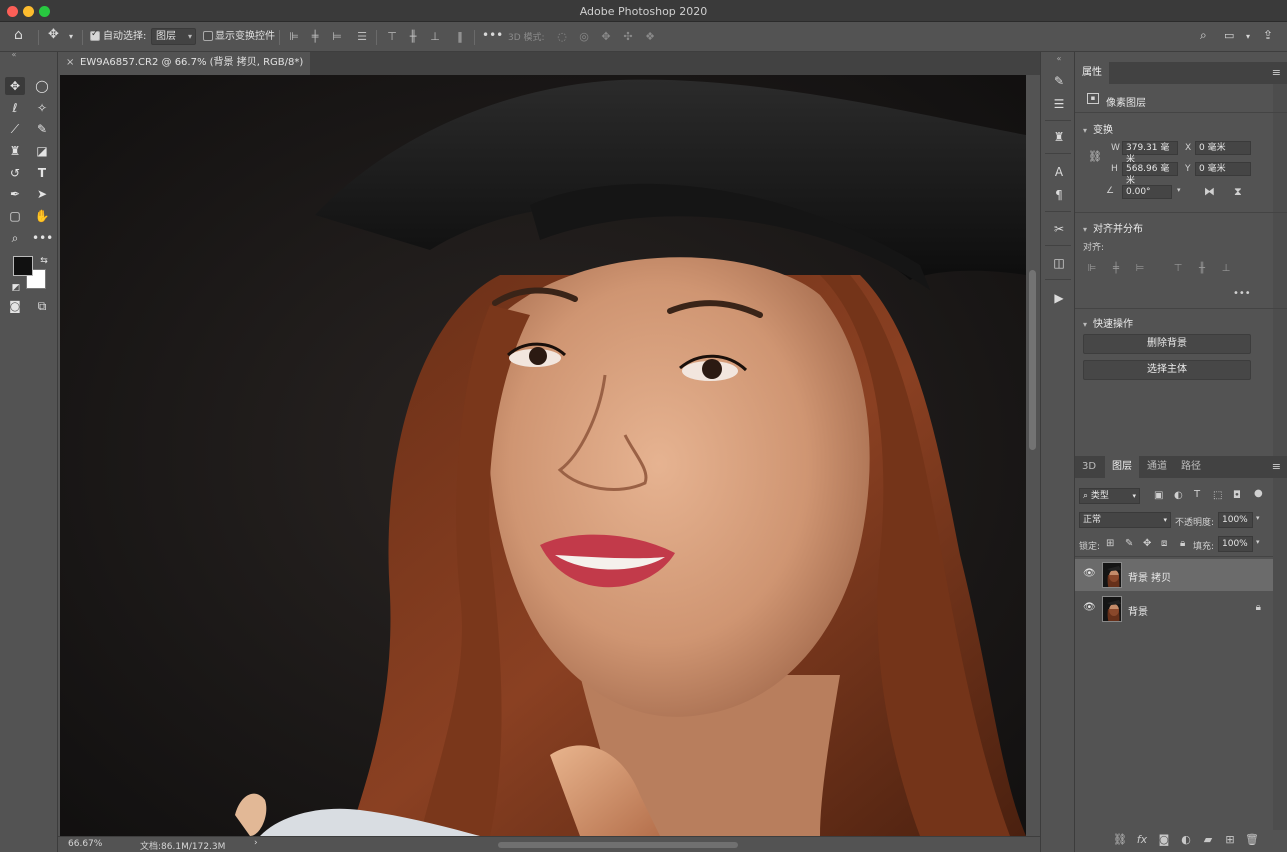 The image size is (1287, 852). I want to click on path-selection-tool-icon: ➤, so click(42, 194).